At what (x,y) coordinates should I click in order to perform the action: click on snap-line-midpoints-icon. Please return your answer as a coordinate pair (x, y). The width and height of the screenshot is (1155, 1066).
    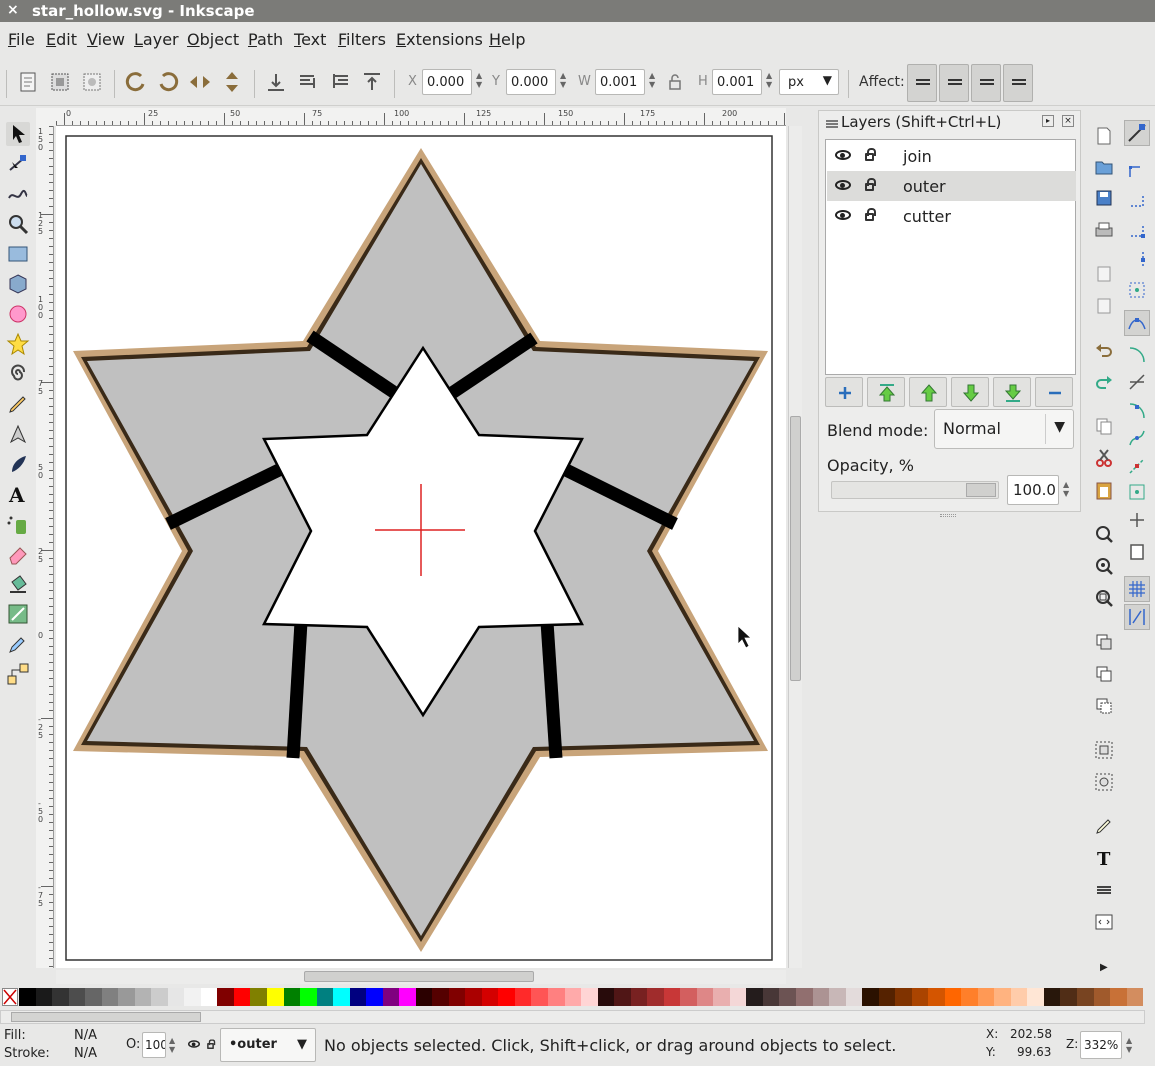
    Looking at the image, I should click on (1137, 466).